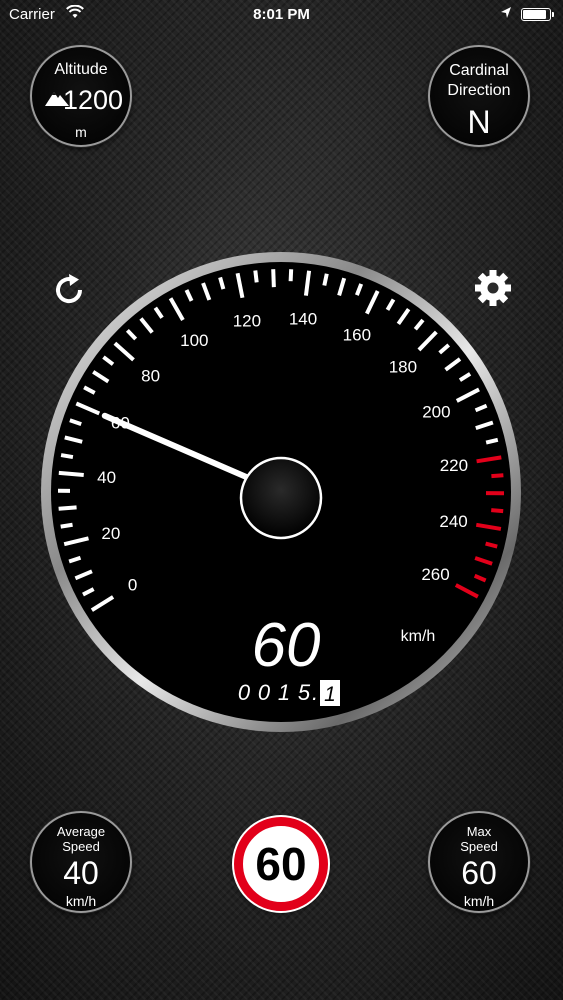 Image resolution: width=563 pixels, height=1000 pixels. What do you see at coordinates (436, 412) in the screenshot?
I see `gauge-tick-label: 200` at bounding box center [436, 412].